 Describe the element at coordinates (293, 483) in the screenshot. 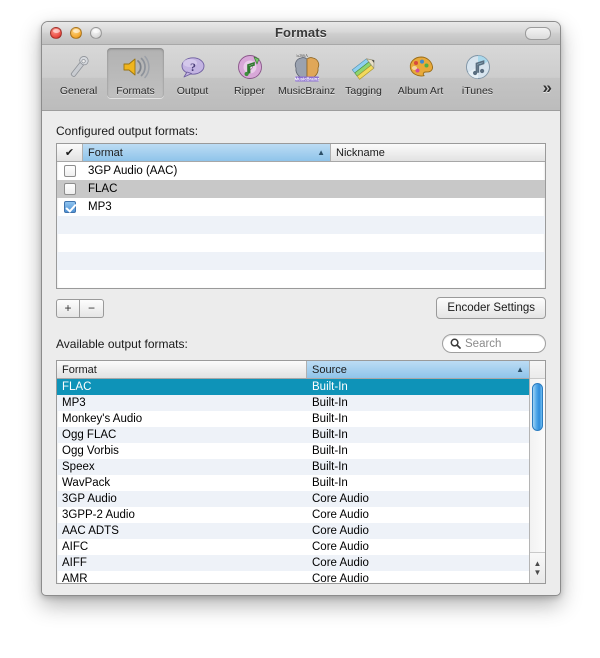

I see `list-item: WavPack Built-In` at that location.